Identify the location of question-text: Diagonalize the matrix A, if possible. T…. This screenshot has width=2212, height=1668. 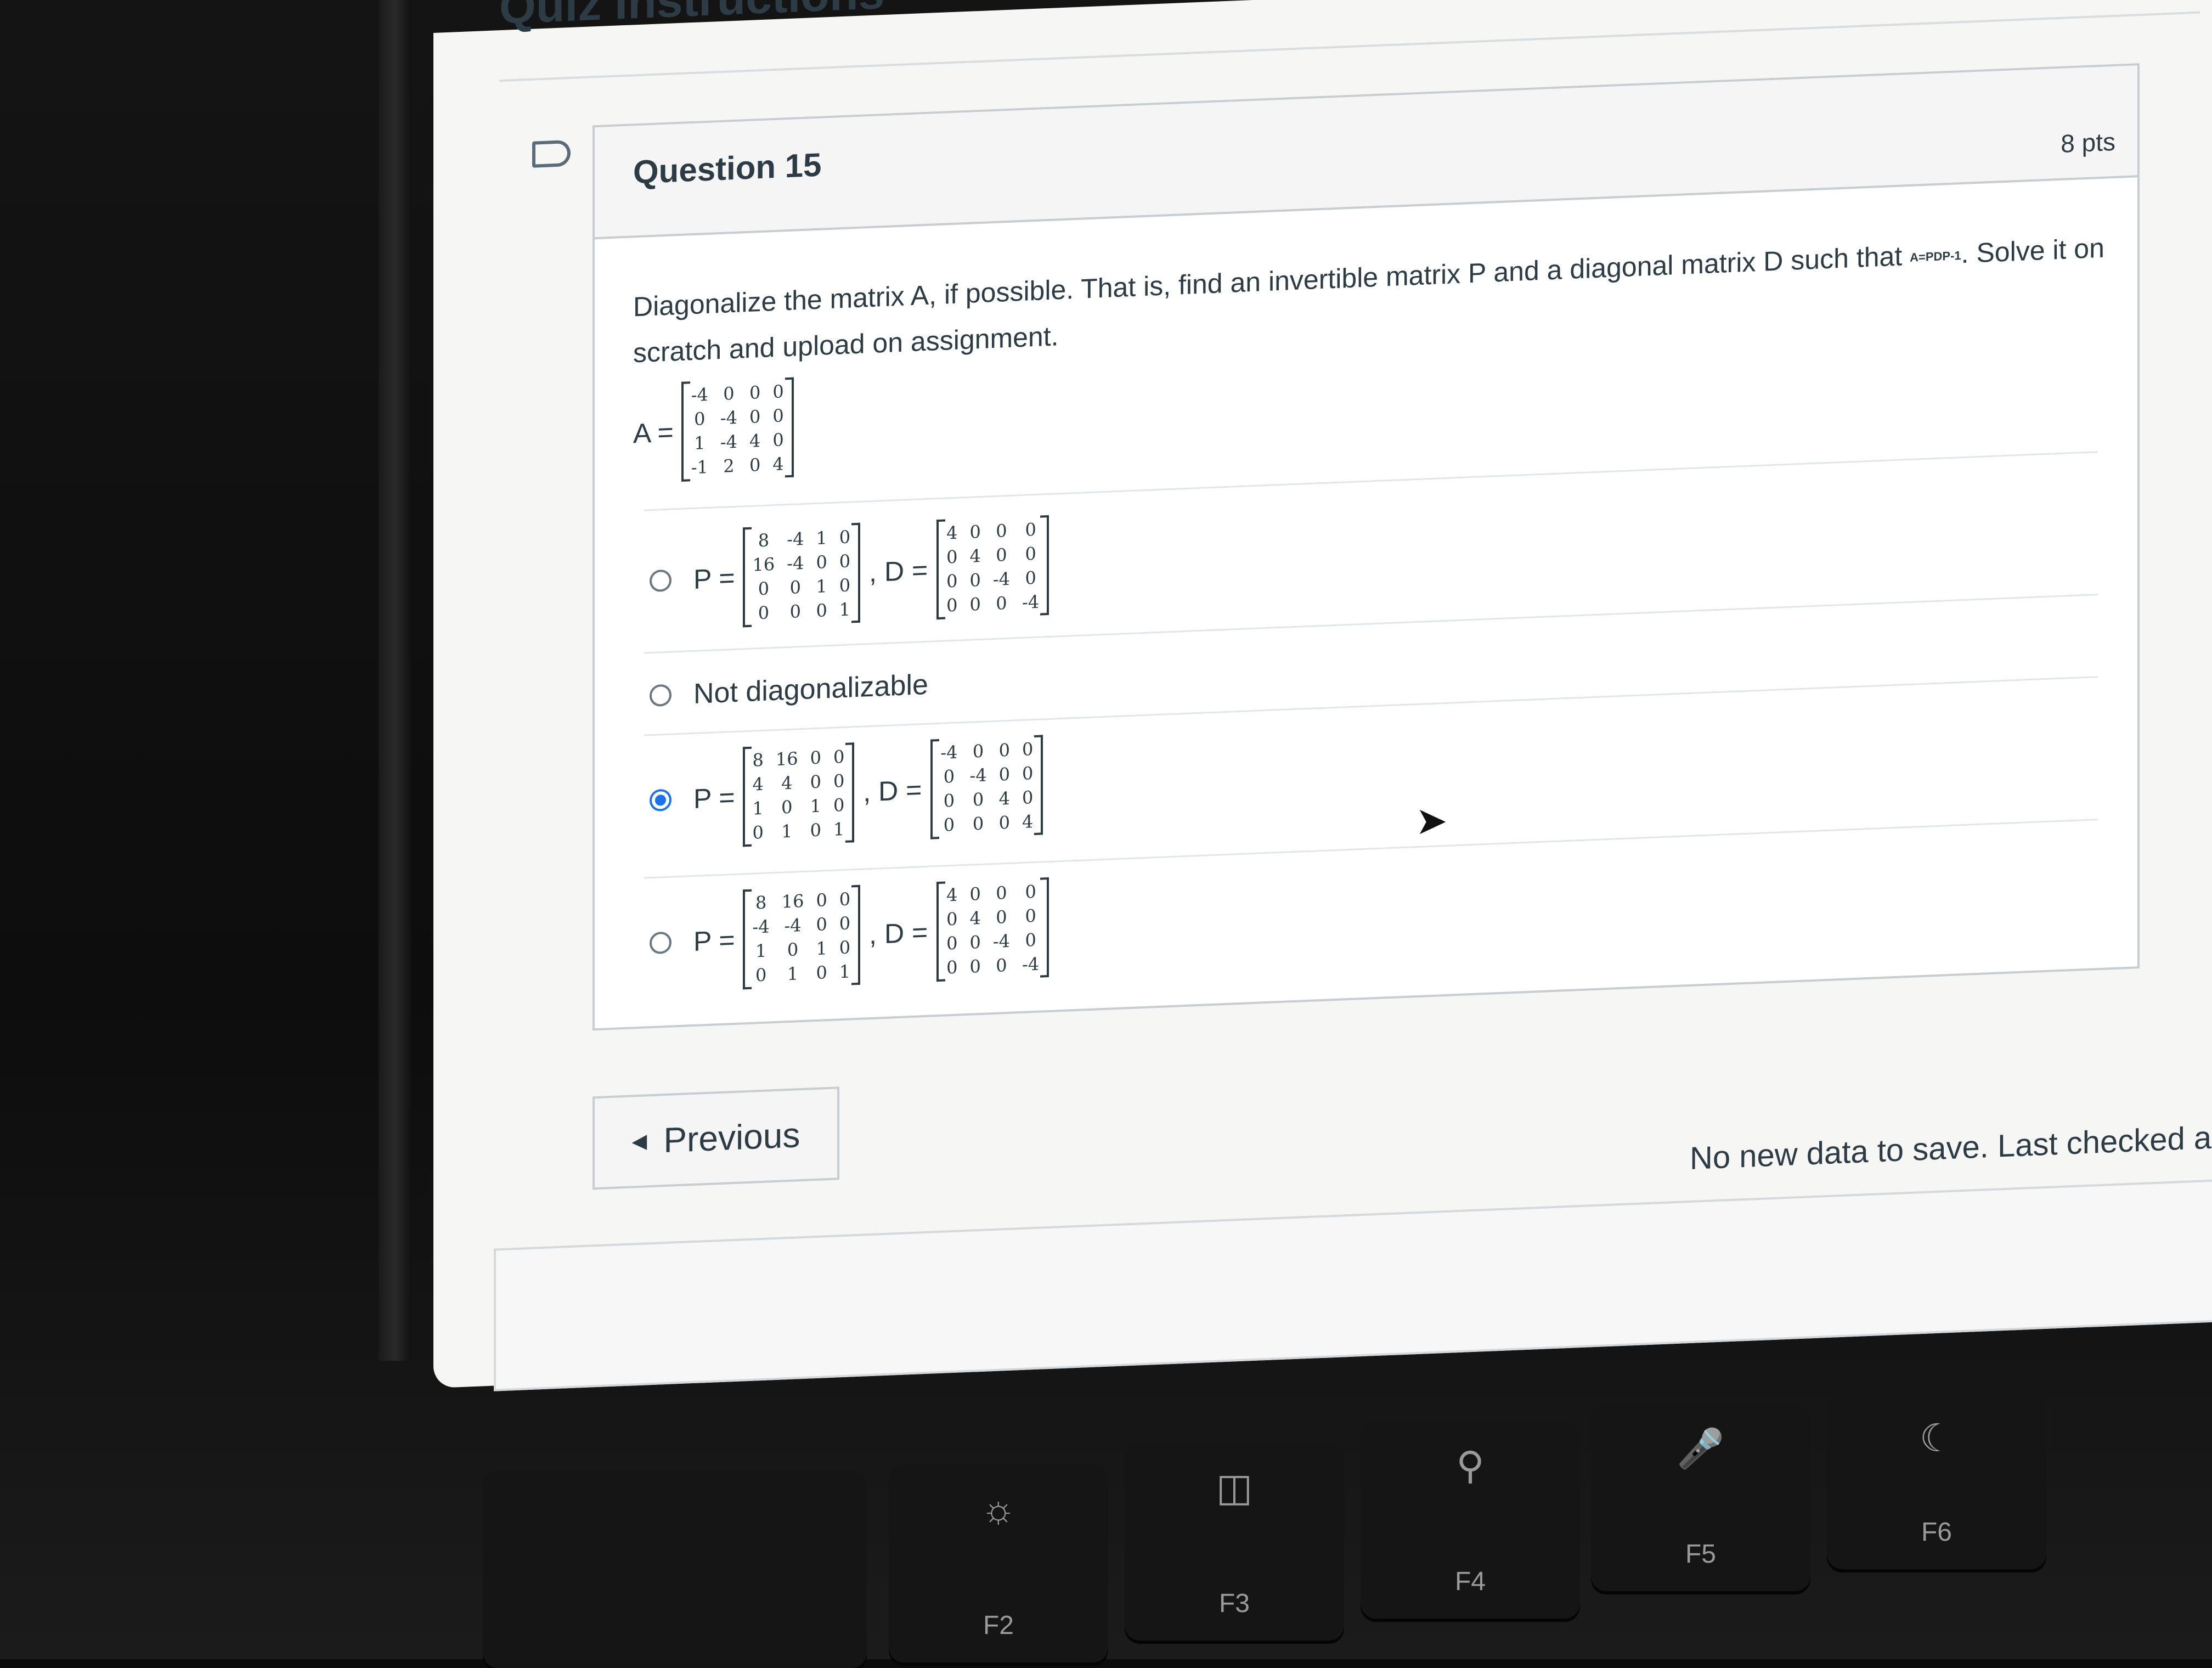
(1373, 300).